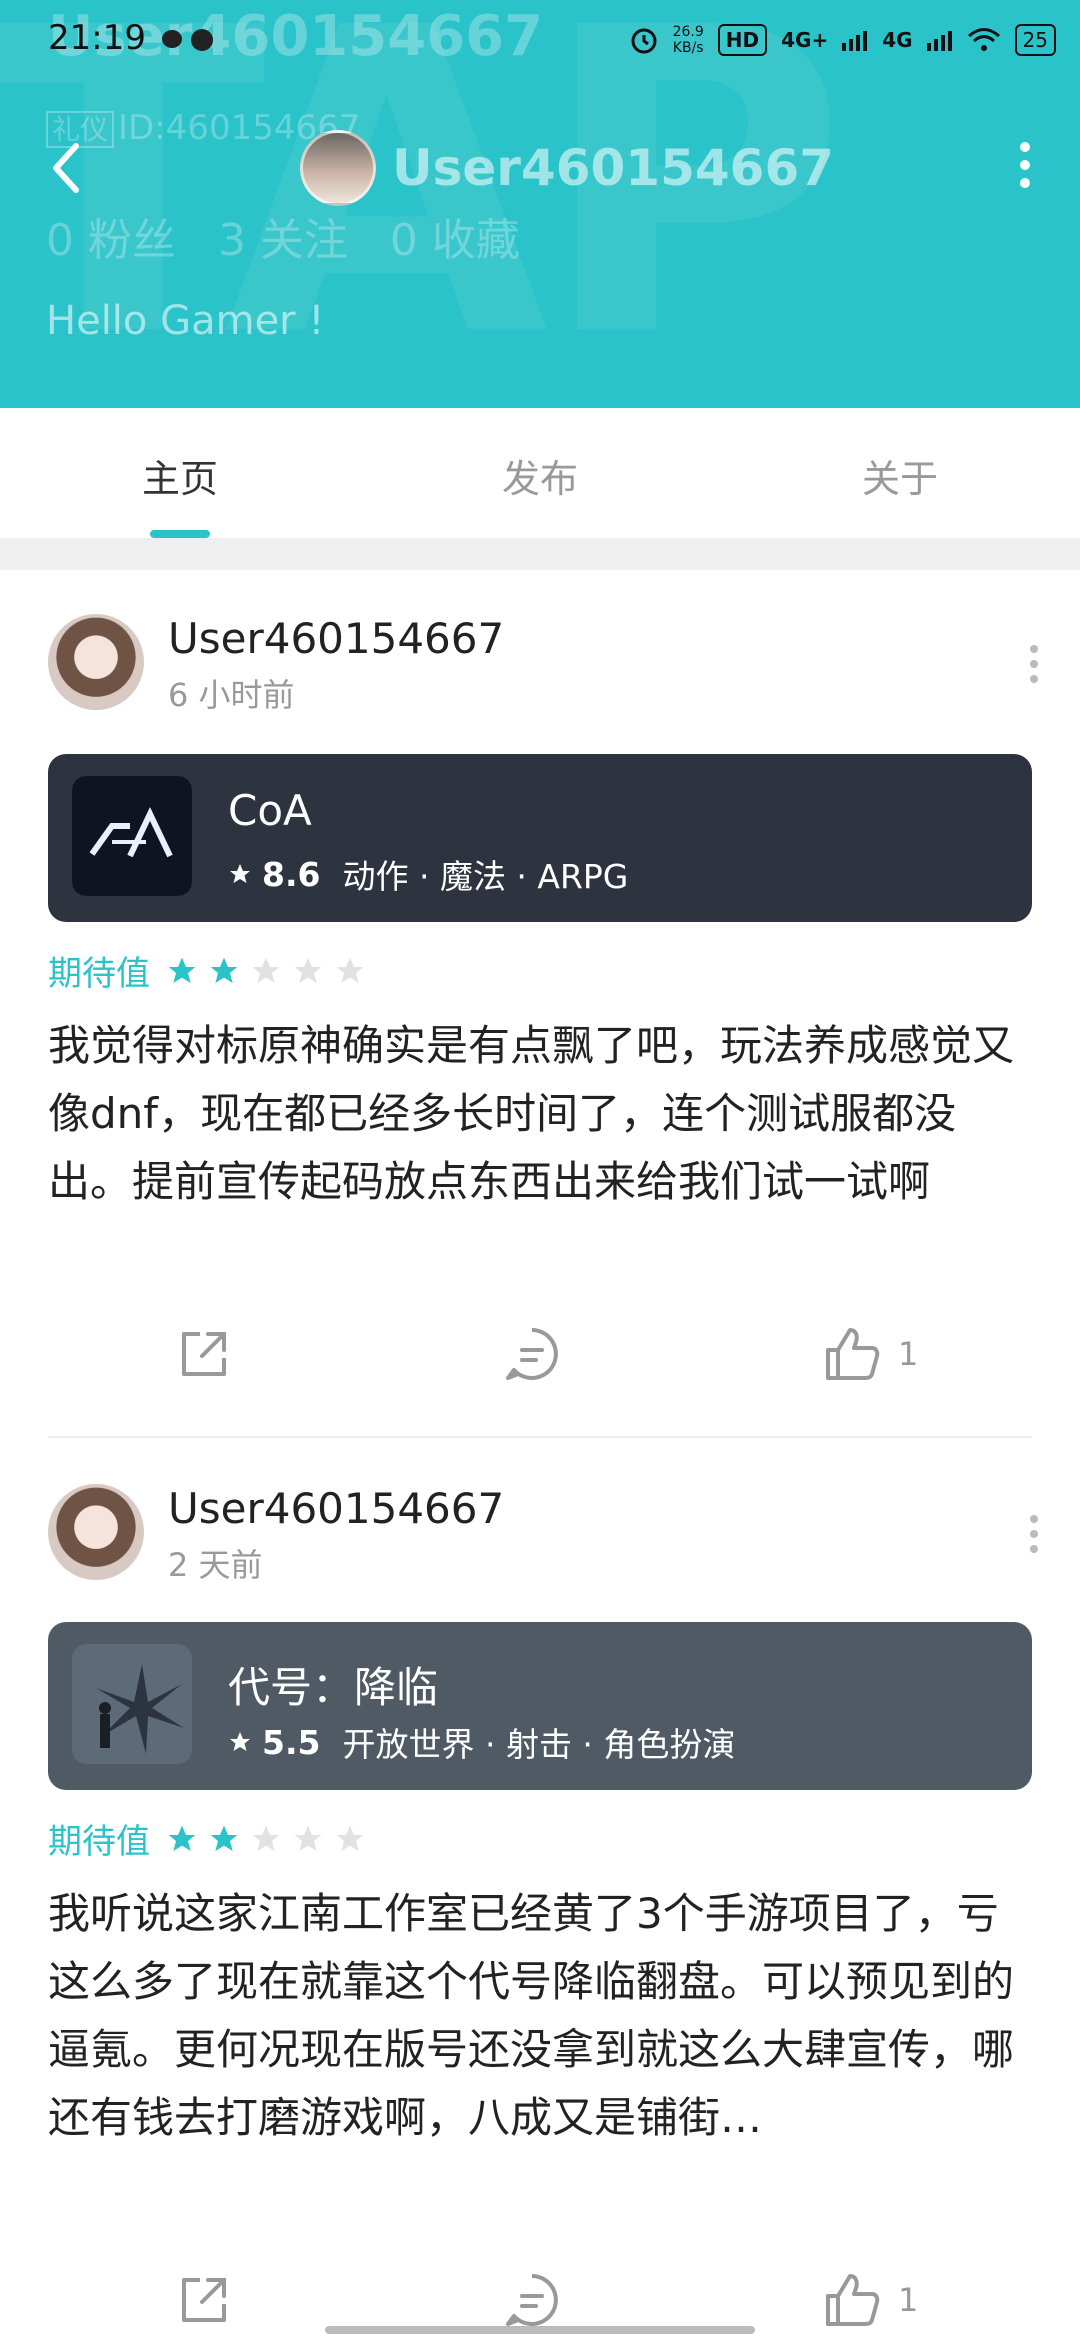 The height and width of the screenshot is (2340, 1080). I want to click on nav-avatar, so click(338, 168).